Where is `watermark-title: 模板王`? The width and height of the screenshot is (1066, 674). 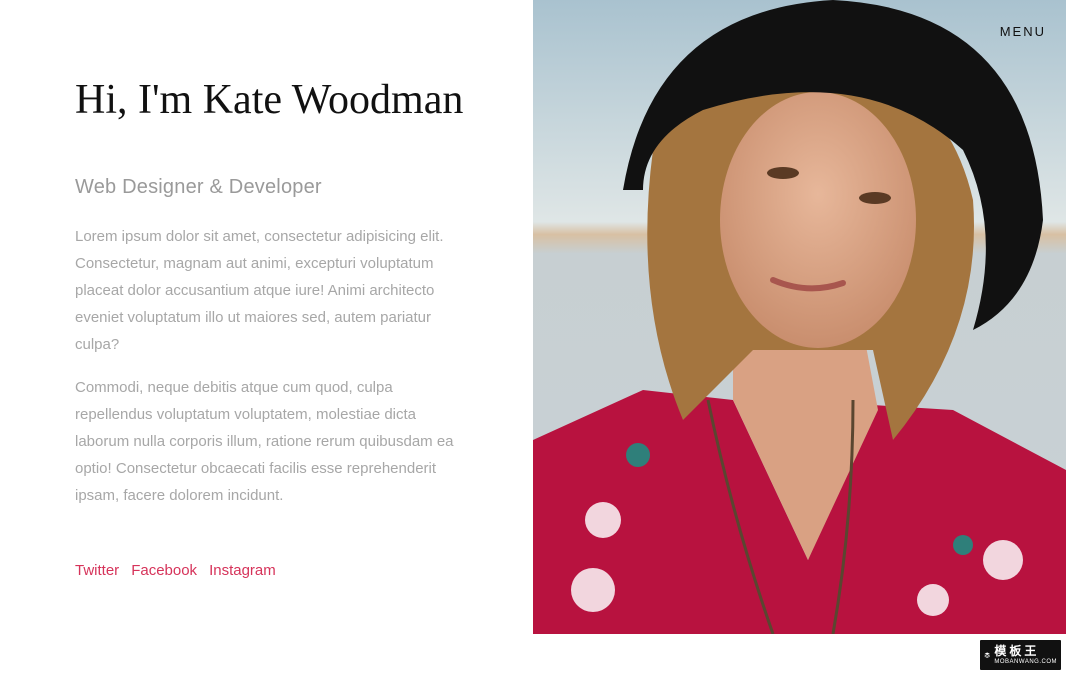 watermark-title: 模板王 is located at coordinates (1017, 651).